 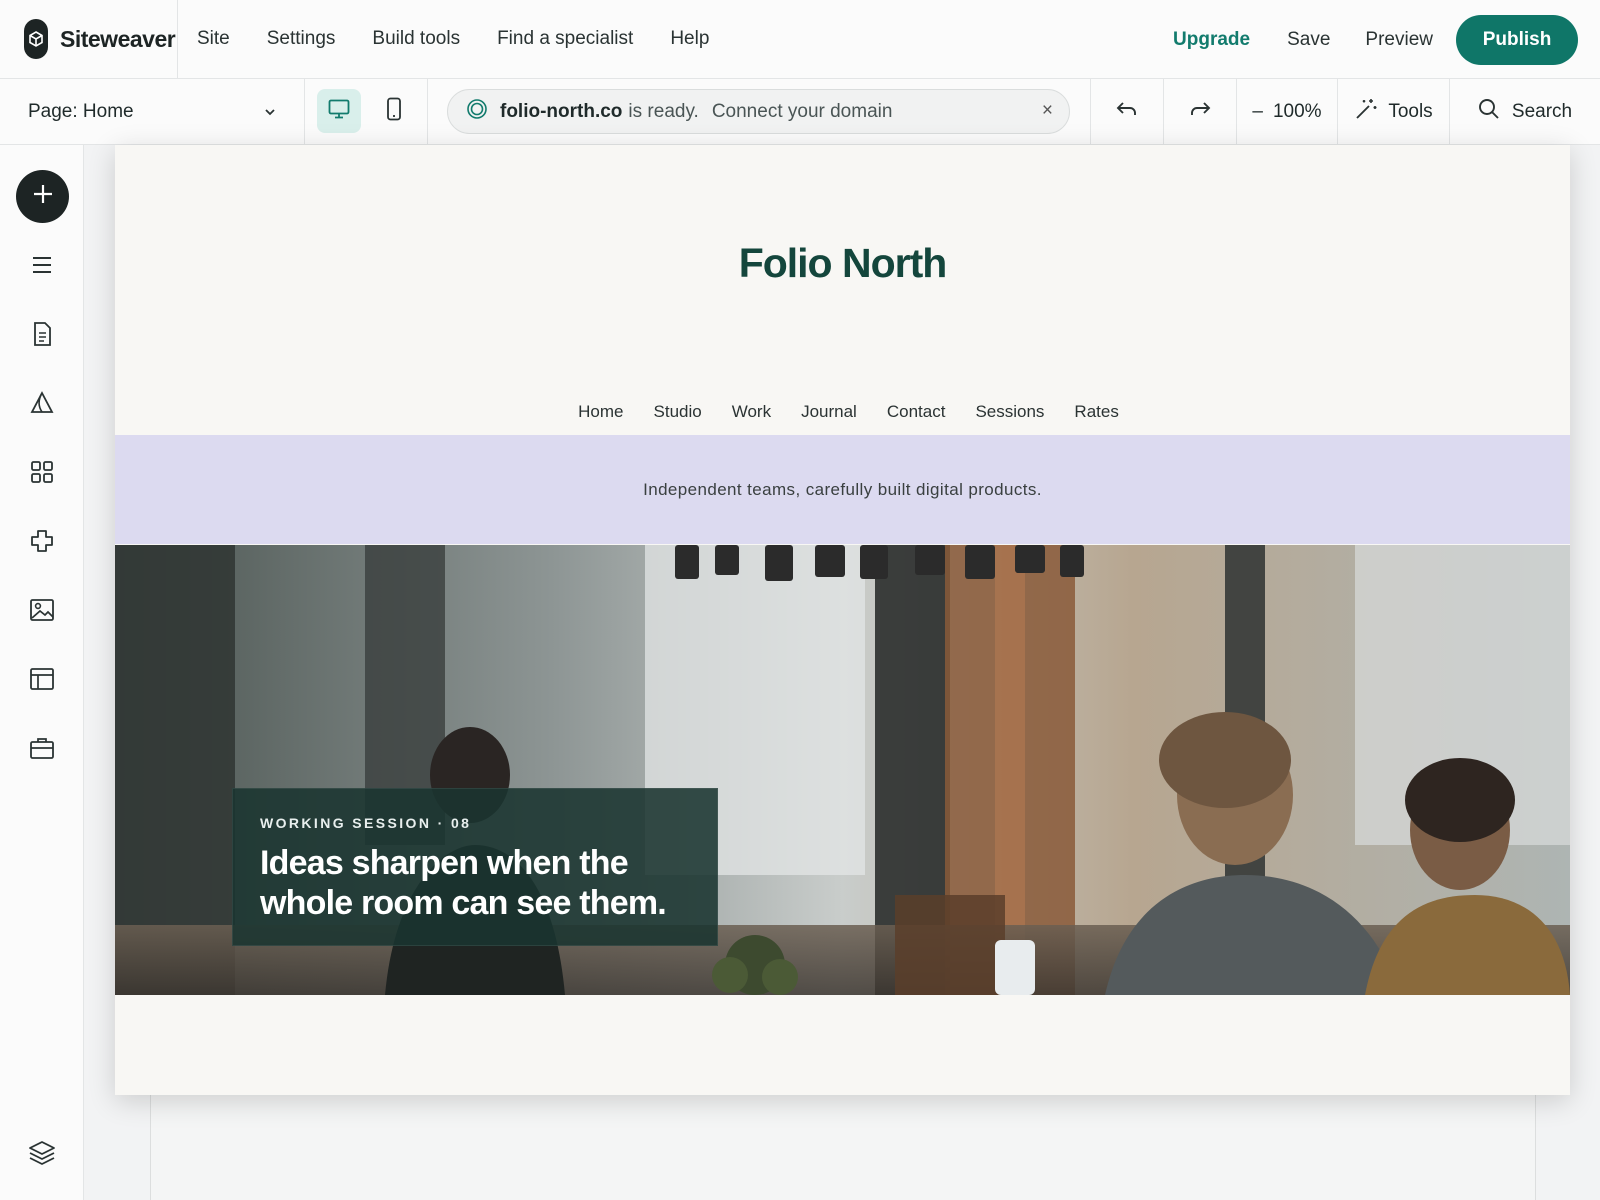 I want to click on left-rail, so click(x=42, y=672).